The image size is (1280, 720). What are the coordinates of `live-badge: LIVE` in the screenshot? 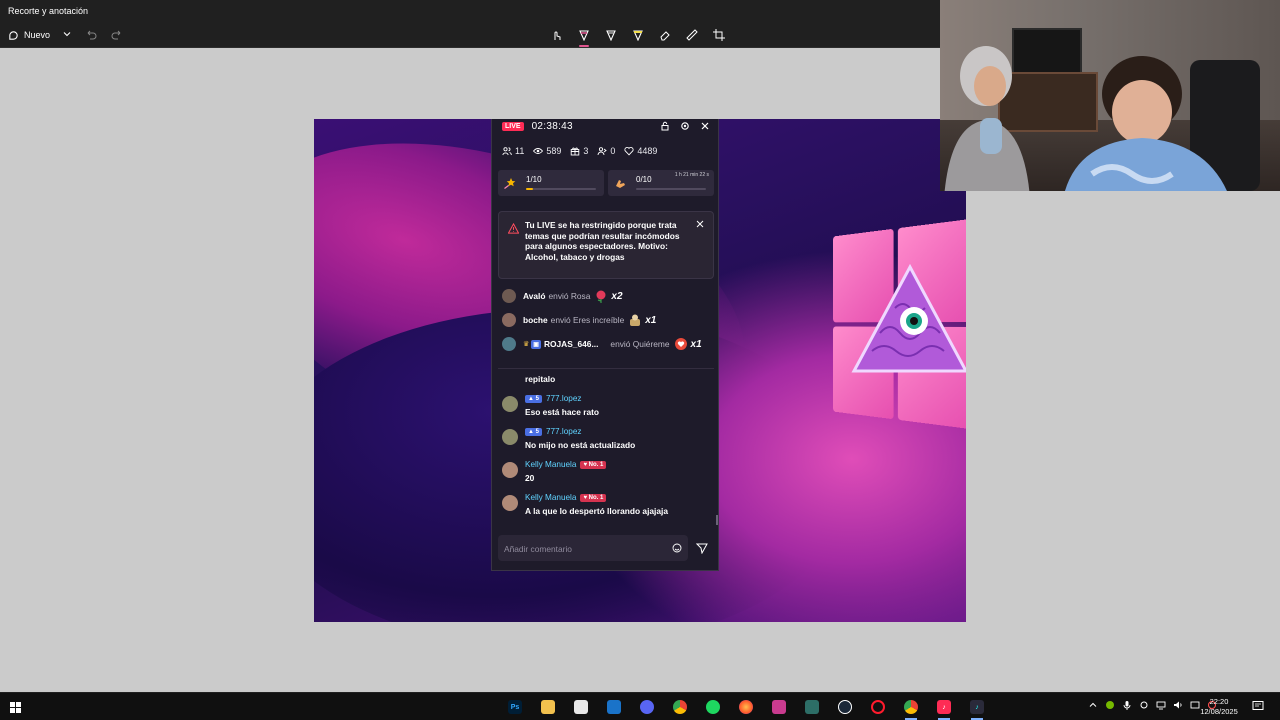 It's located at (513, 126).